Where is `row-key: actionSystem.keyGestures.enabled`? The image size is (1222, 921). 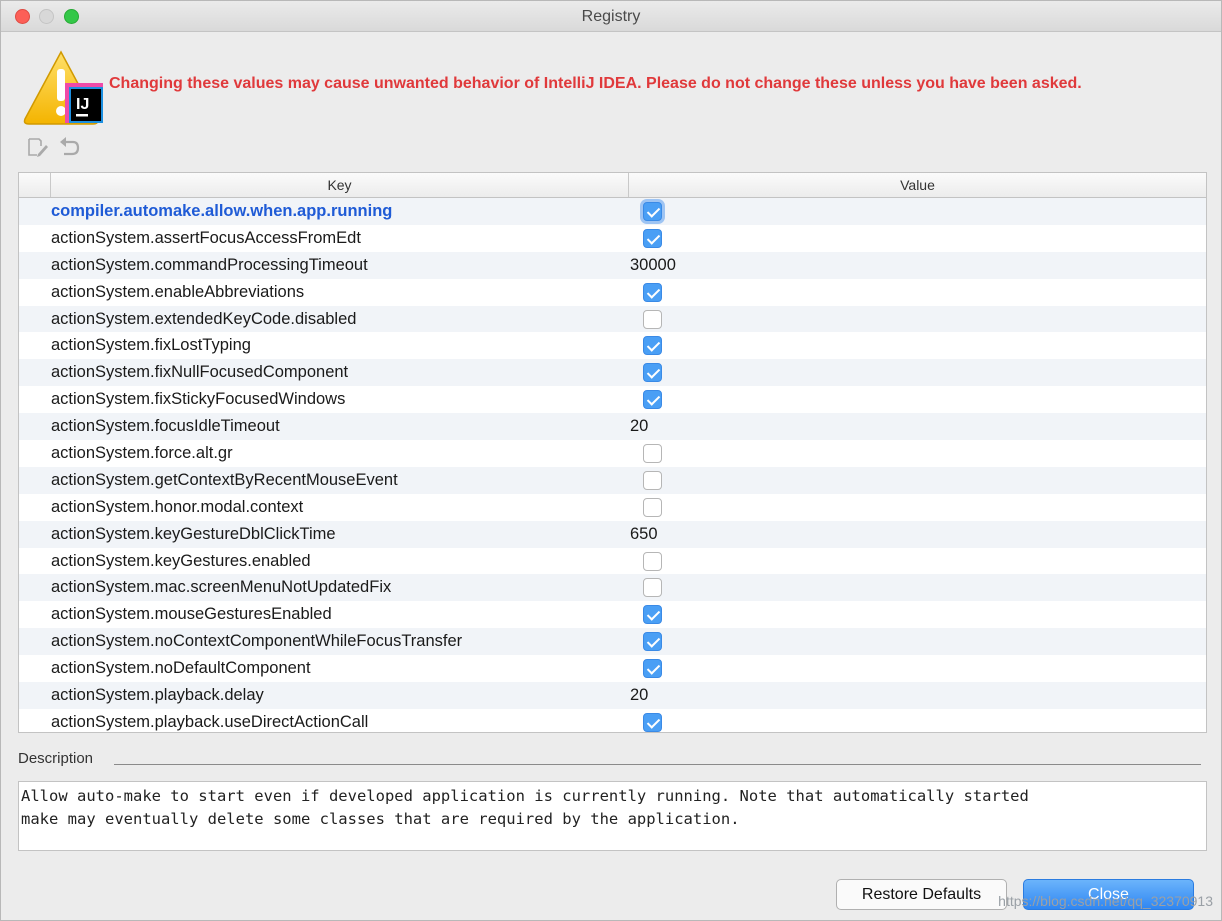 row-key: actionSystem.keyGestures.enabled is located at coordinates (181, 560).